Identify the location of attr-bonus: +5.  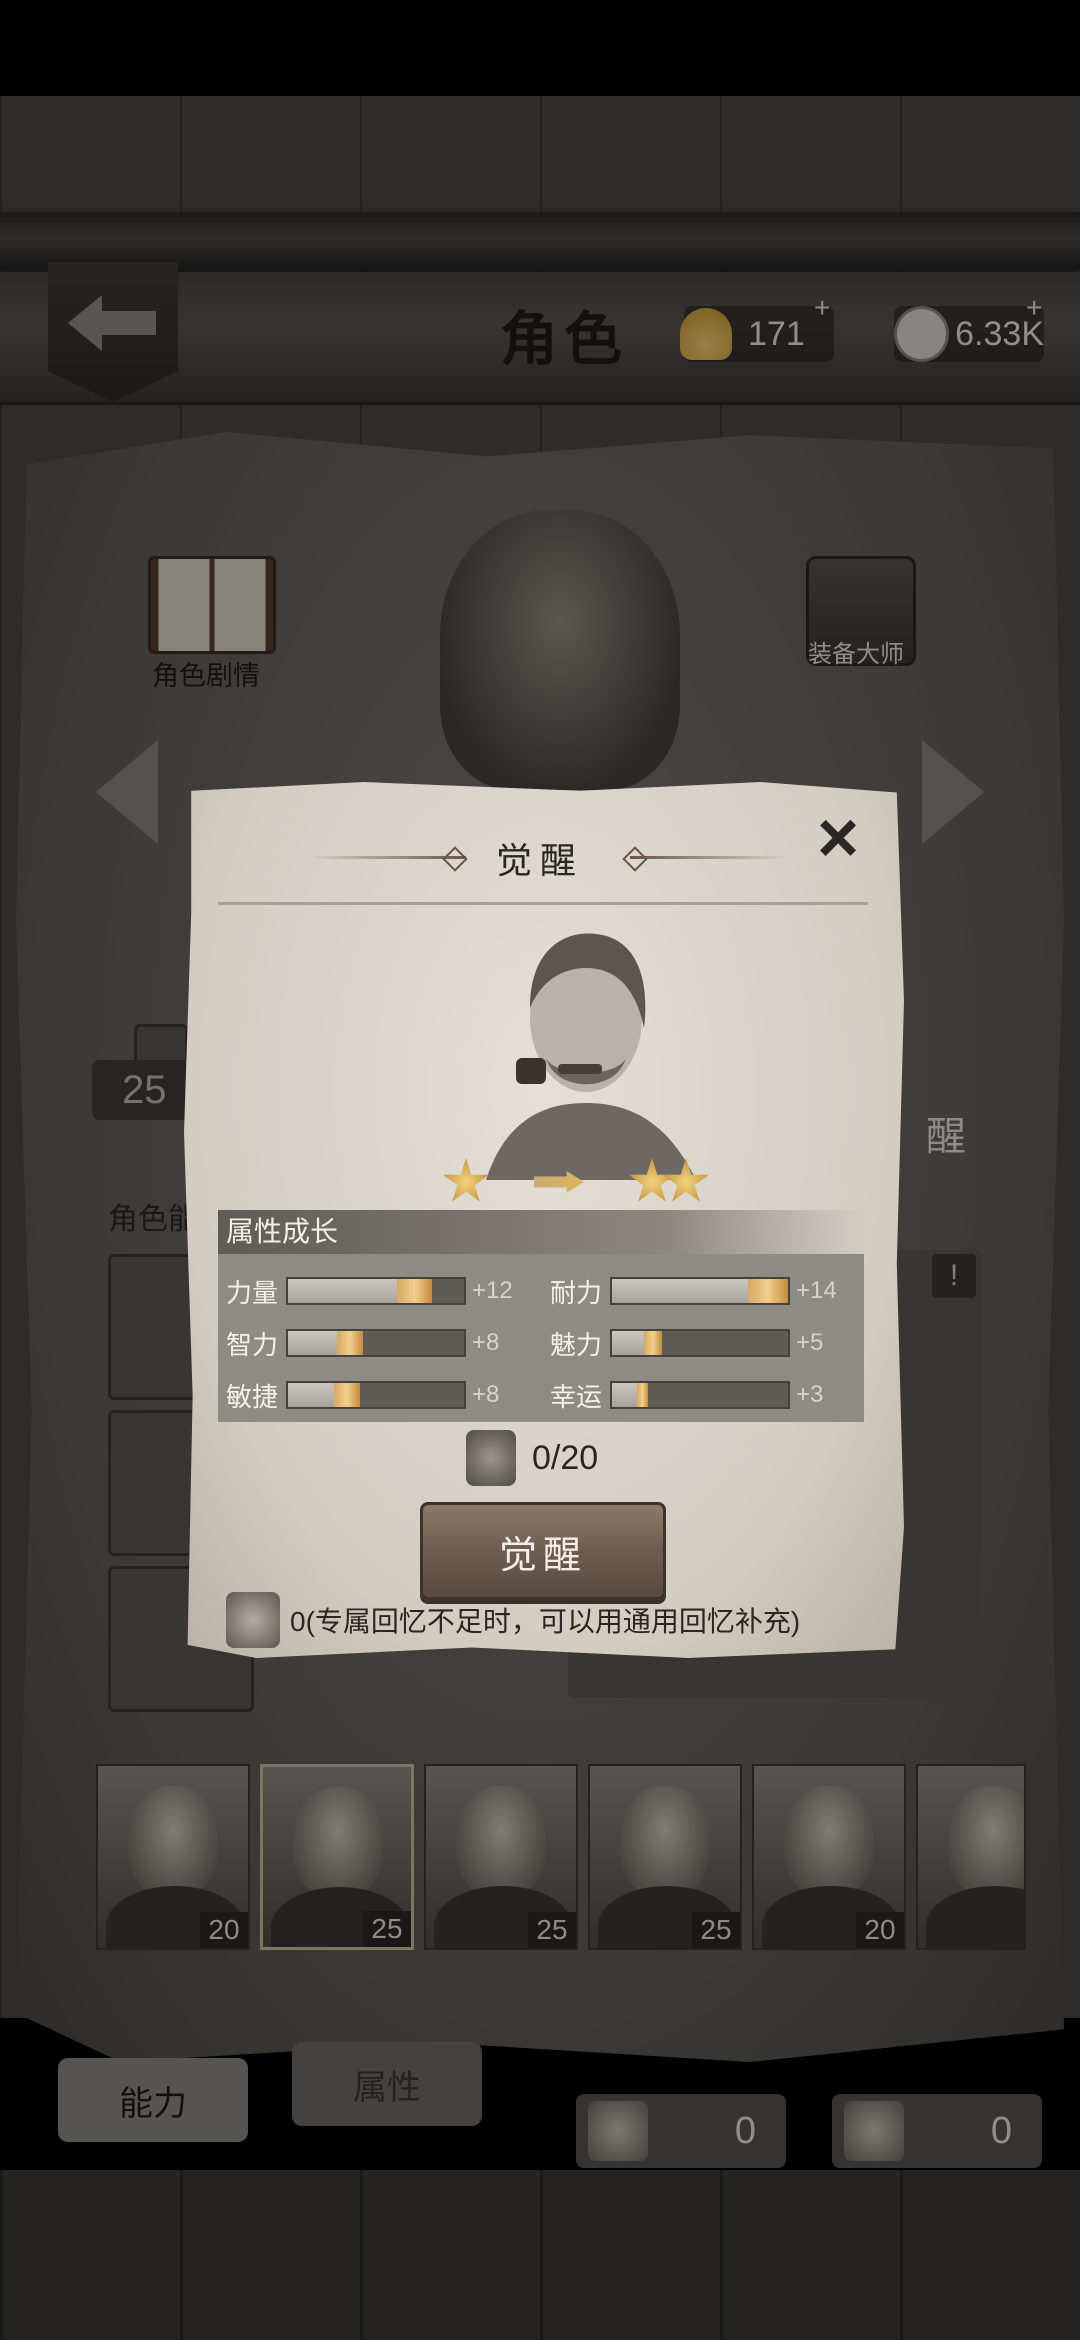
(810, 1342).